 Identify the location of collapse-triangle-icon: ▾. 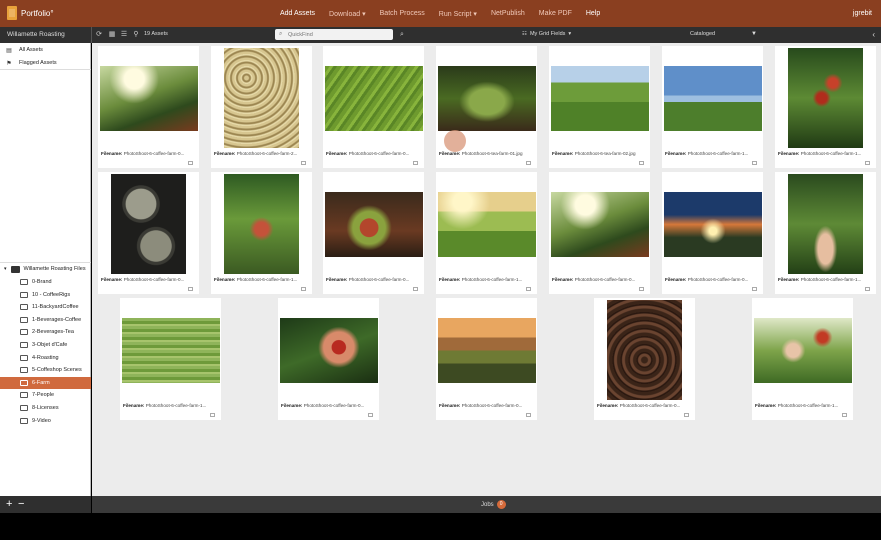
(5, 269).